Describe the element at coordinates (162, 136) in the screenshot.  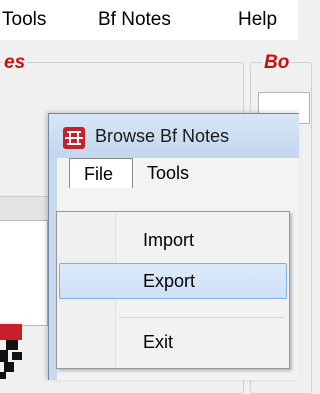
I see `dialog-title: Browse Bf Notes` at that location.